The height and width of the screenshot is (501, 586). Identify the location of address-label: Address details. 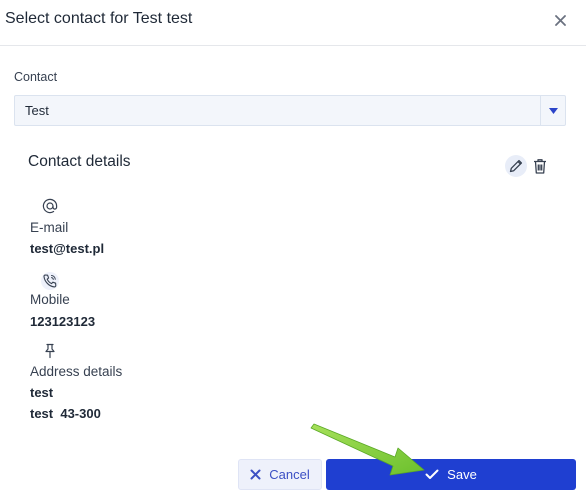
(76, 371).